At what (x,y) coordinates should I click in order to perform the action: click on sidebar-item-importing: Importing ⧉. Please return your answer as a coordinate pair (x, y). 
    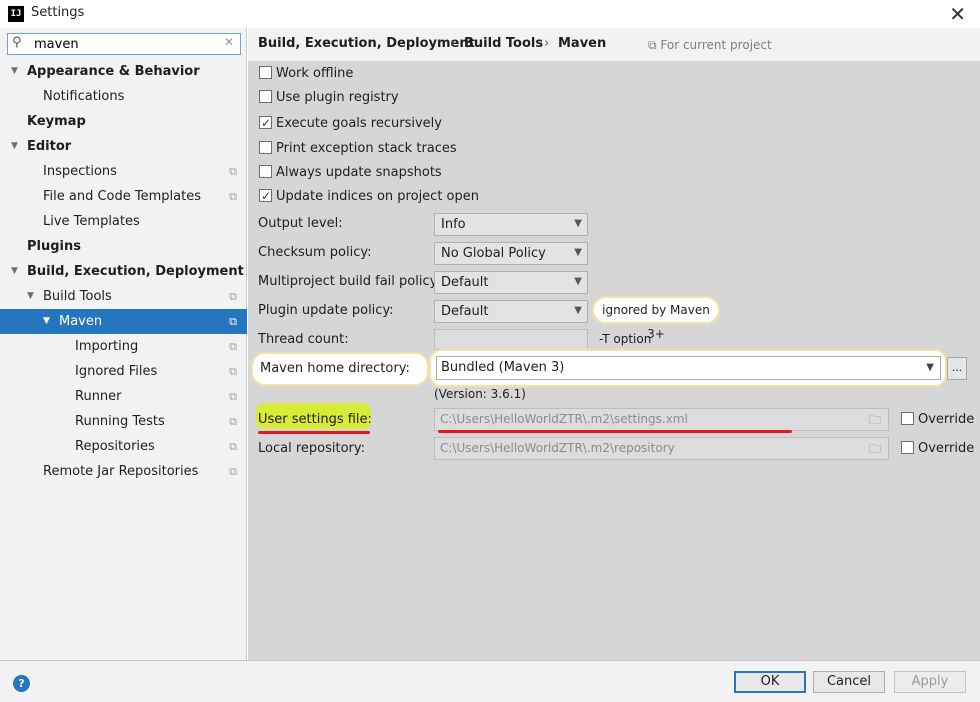
    Looking at the image, I should click on (123, 346).